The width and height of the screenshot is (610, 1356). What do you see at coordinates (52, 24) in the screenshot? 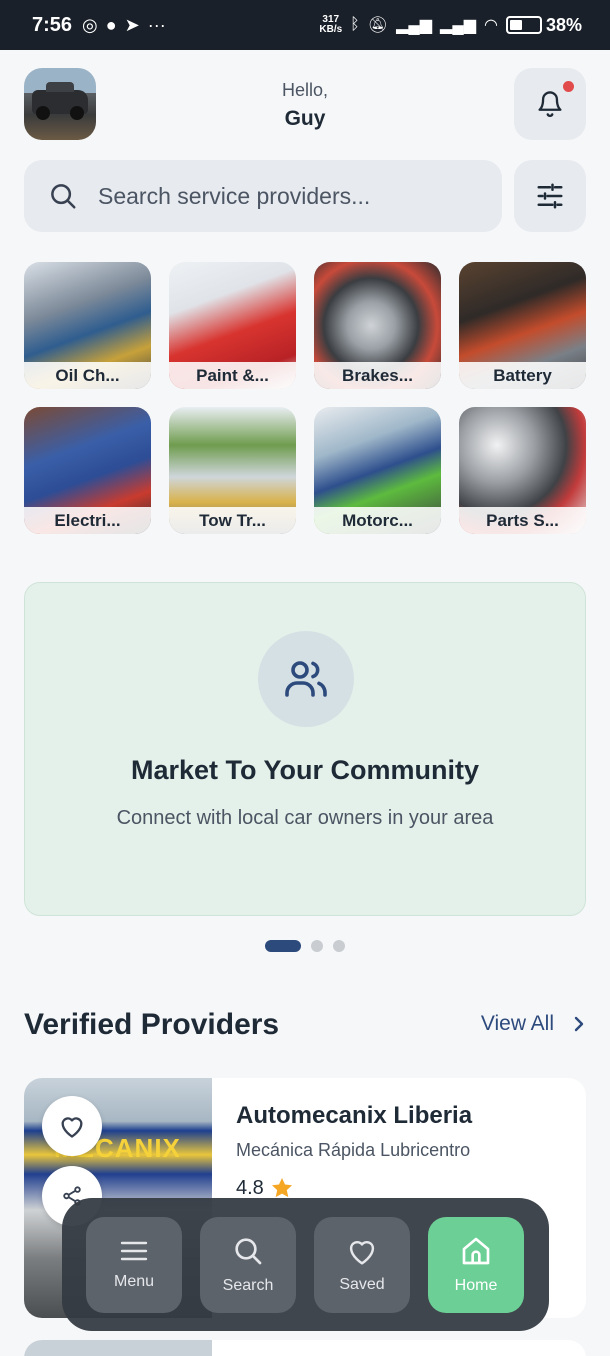
I see `status-time: 7:56` at bounding box center [52, 24].